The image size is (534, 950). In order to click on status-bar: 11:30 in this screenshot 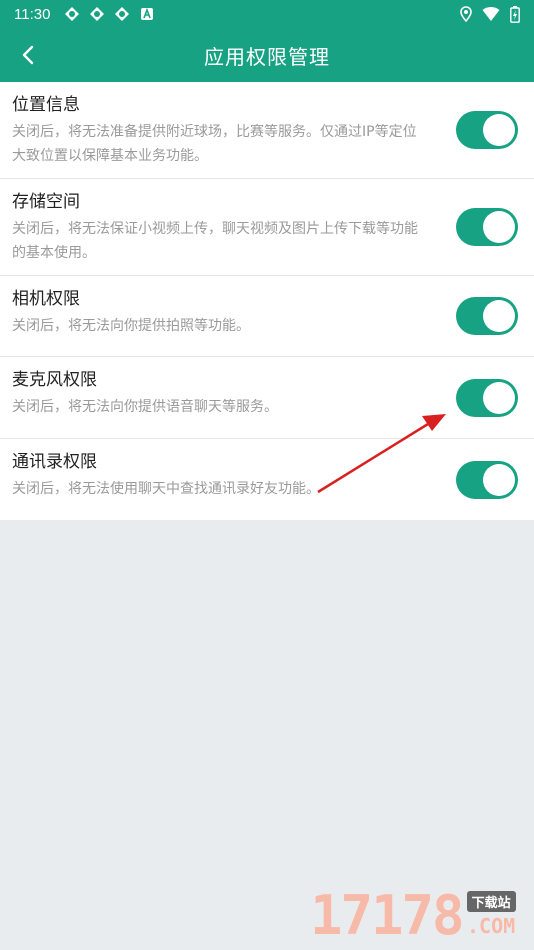, I will do `click(267, 14)`.